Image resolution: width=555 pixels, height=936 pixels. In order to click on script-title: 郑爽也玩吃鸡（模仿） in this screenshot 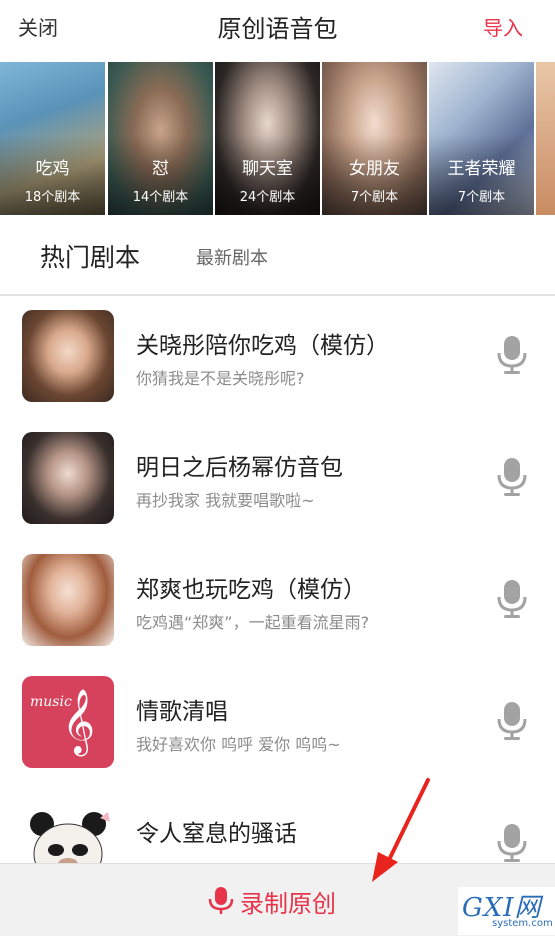, I will do `click(251, 590)`.